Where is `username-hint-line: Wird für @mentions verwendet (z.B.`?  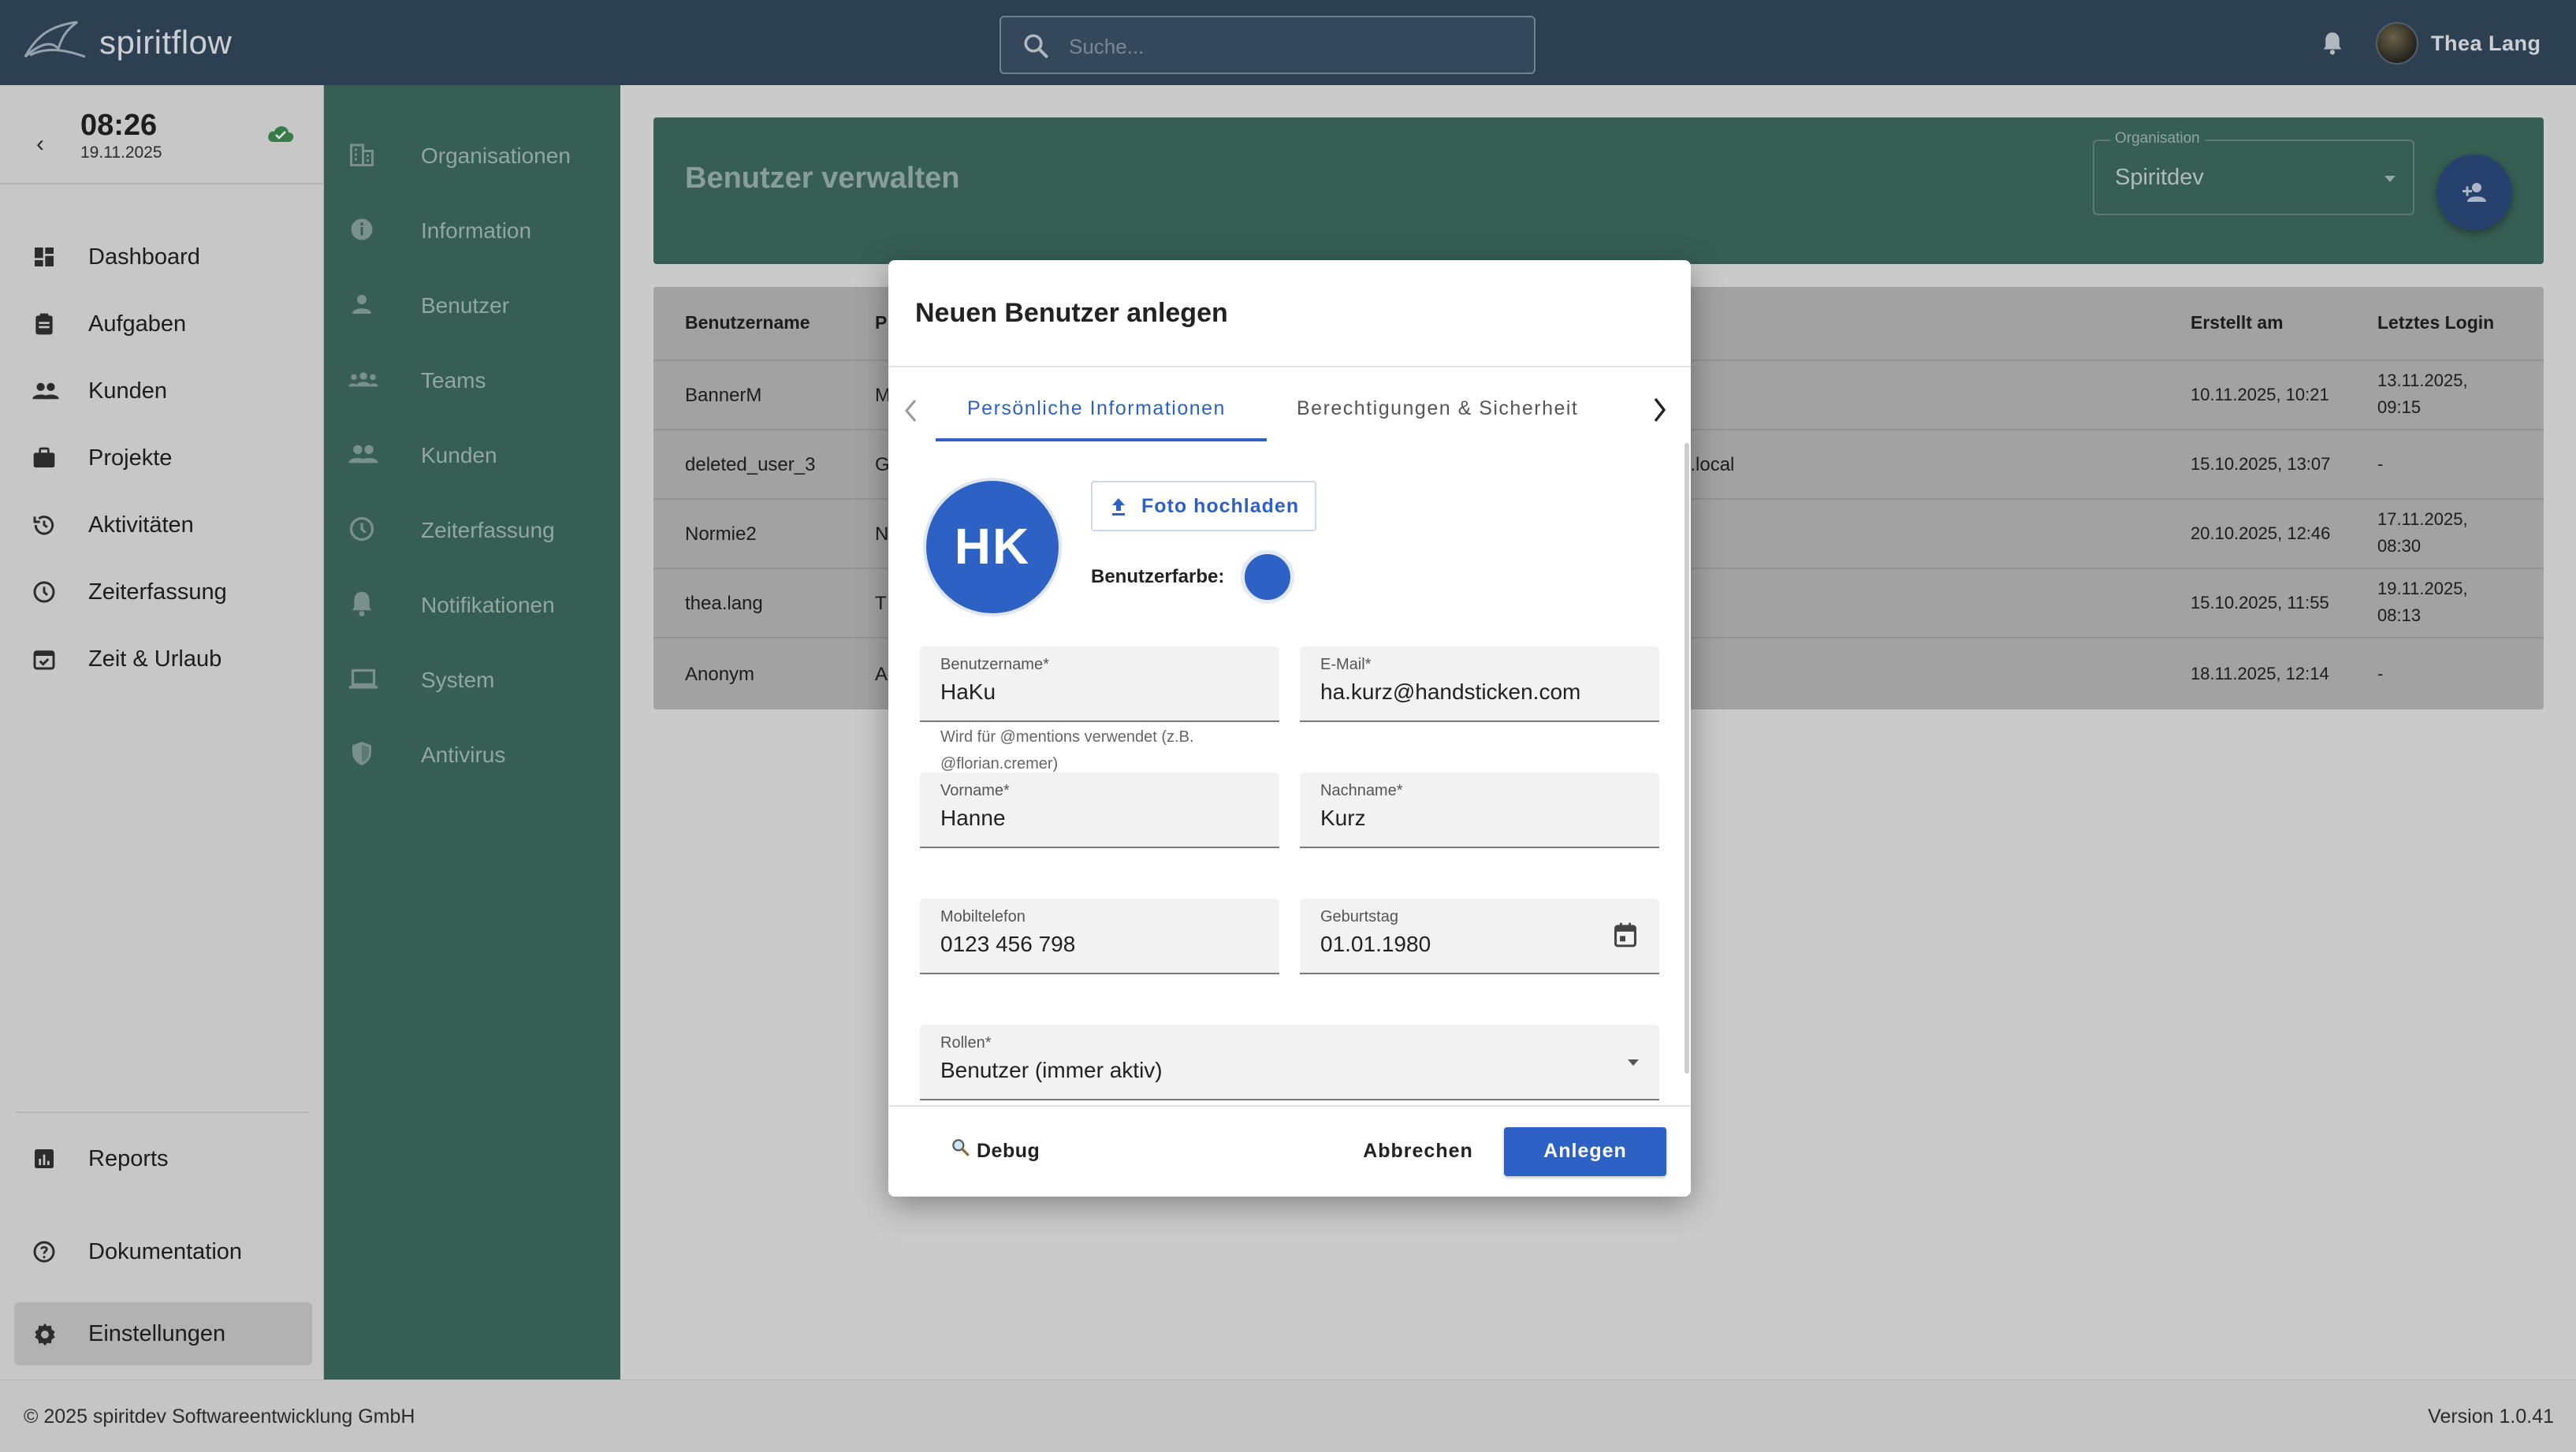 username-hint-line: Wird für @mentions verwendet (z.B. is located at coordinates (1067, 737).